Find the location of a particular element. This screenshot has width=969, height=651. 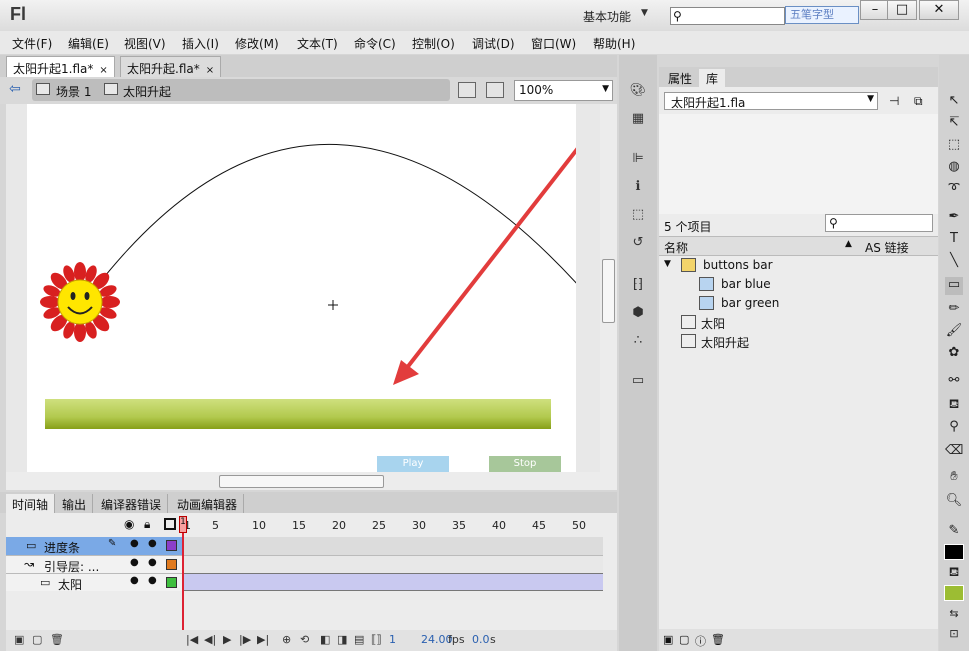

new-layer-icon: ▣ is located at coordinates (19, 639).